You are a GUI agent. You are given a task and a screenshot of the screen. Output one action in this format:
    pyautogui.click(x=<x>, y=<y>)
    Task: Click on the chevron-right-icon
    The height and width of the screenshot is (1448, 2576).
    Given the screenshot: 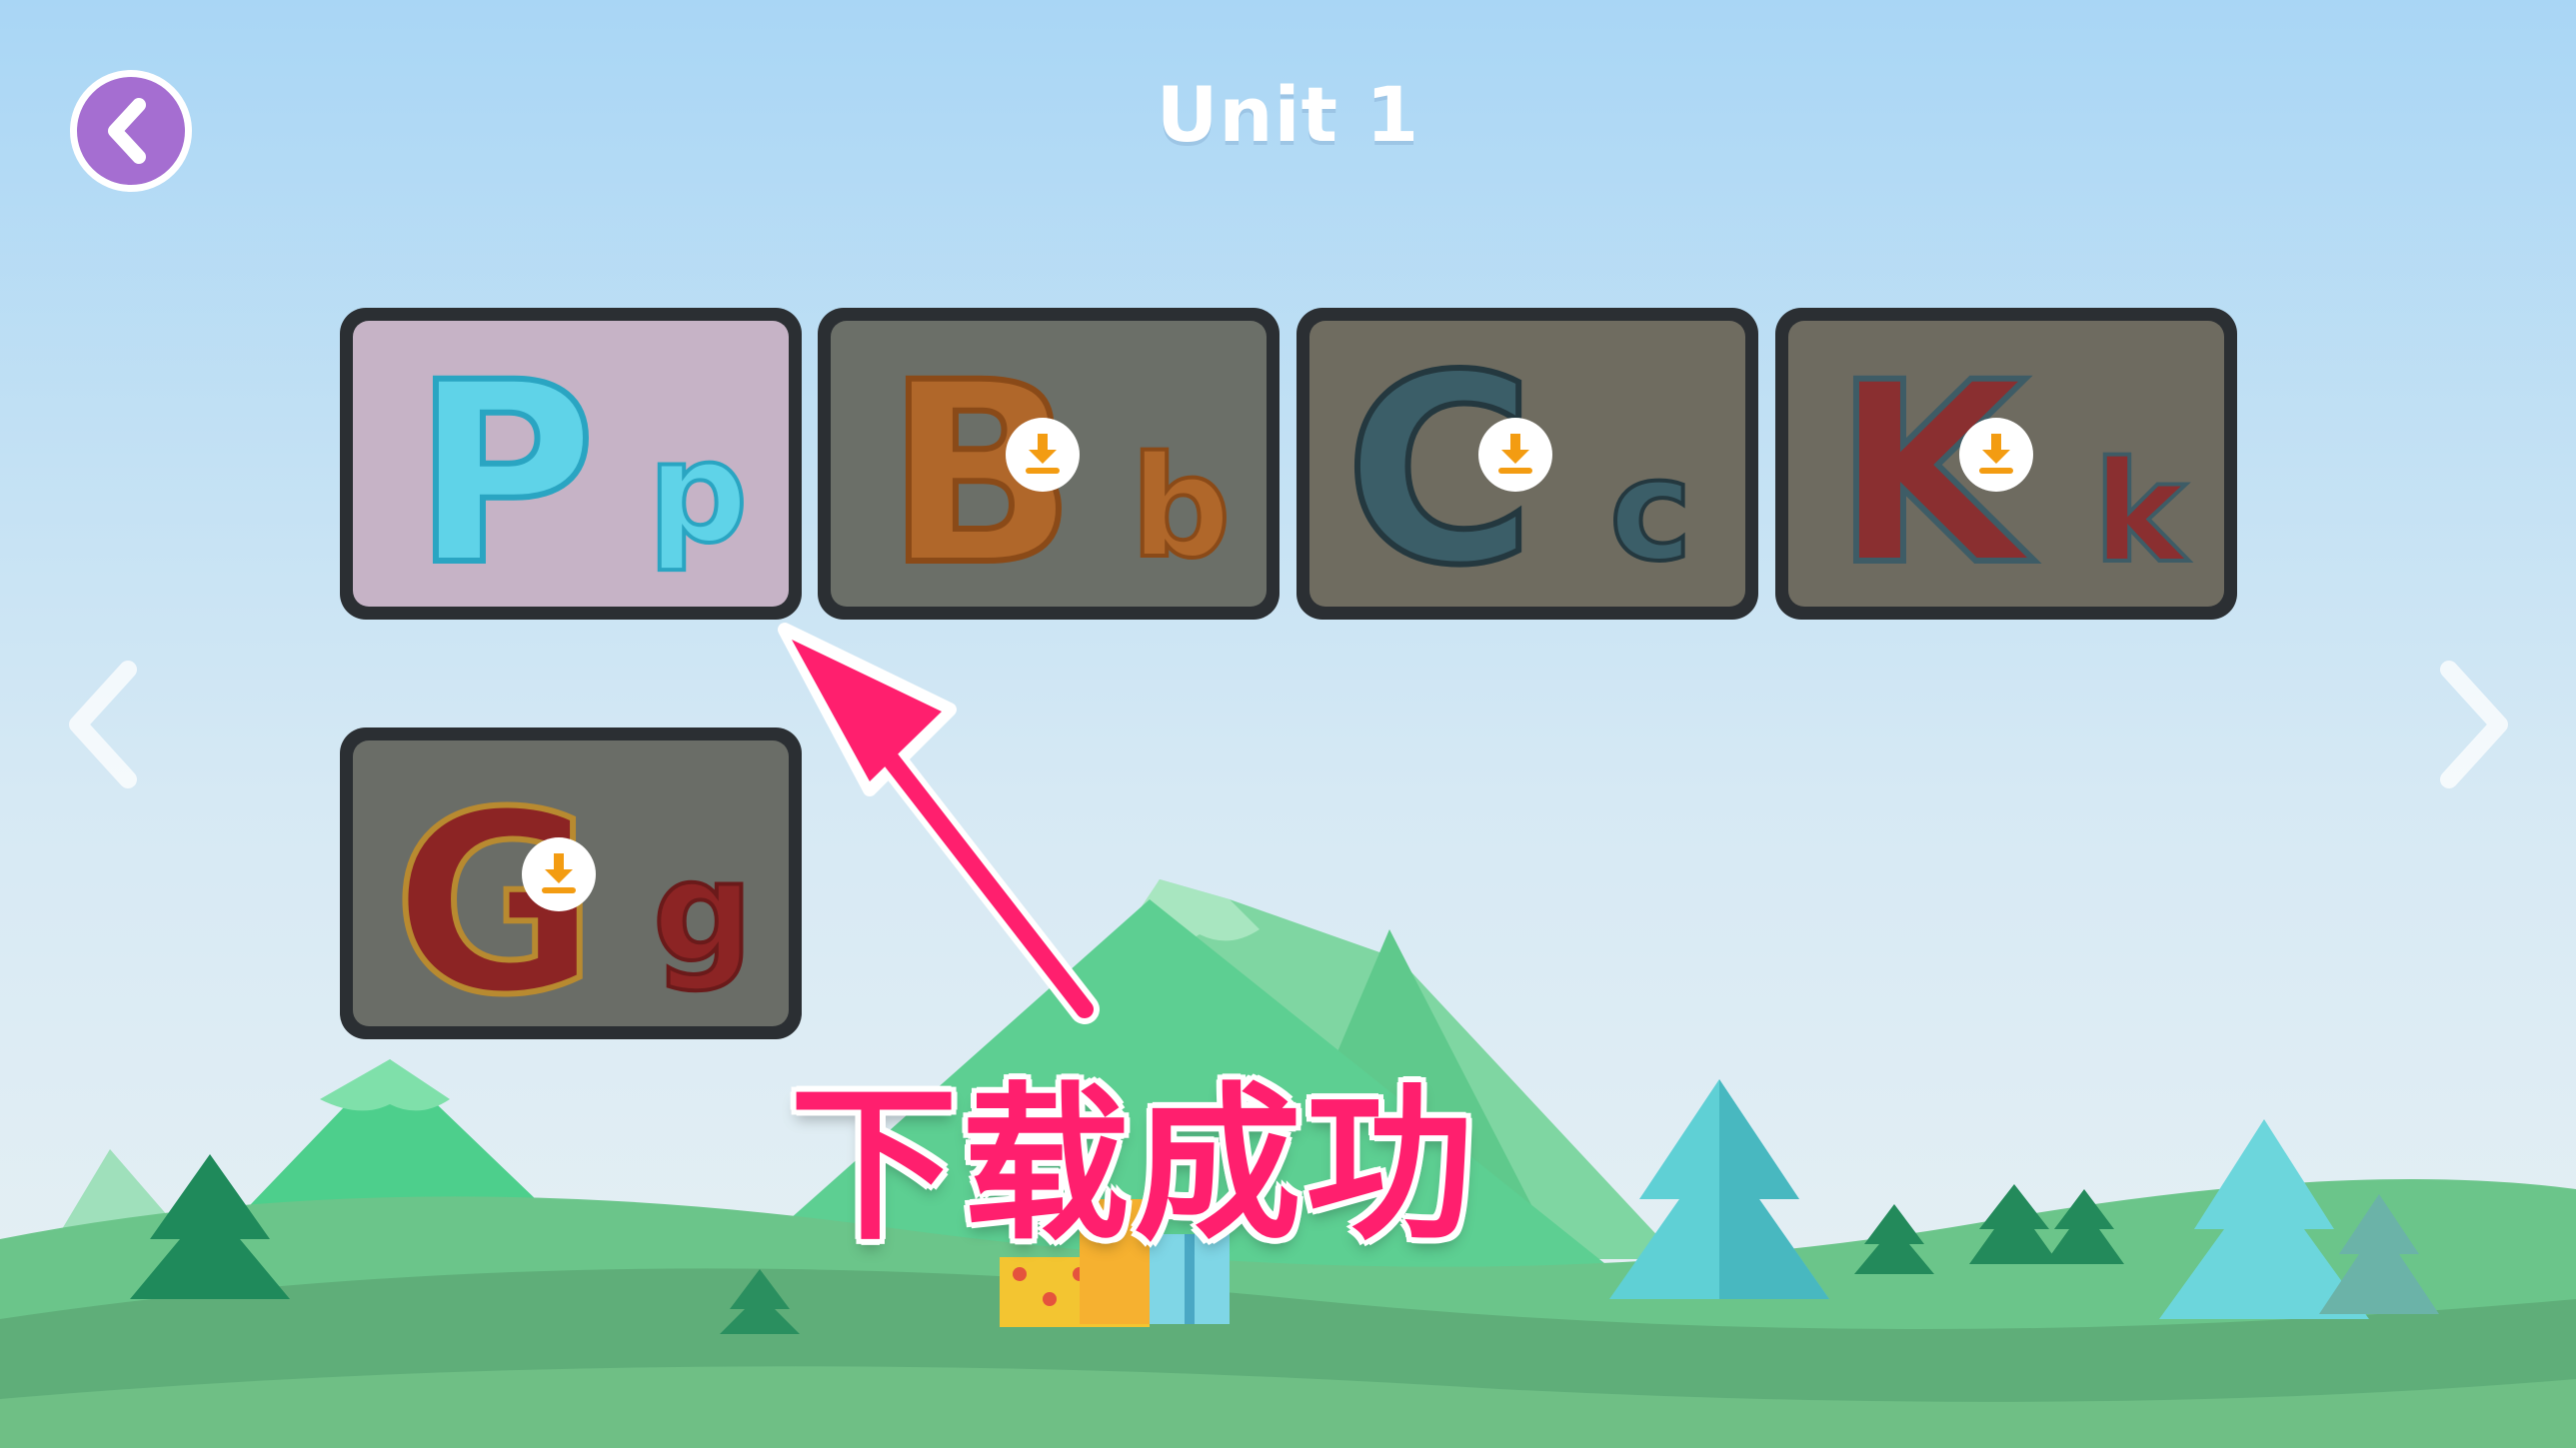 What is the action you would take?
    pyautogui.click(x=2474, y=724)
    